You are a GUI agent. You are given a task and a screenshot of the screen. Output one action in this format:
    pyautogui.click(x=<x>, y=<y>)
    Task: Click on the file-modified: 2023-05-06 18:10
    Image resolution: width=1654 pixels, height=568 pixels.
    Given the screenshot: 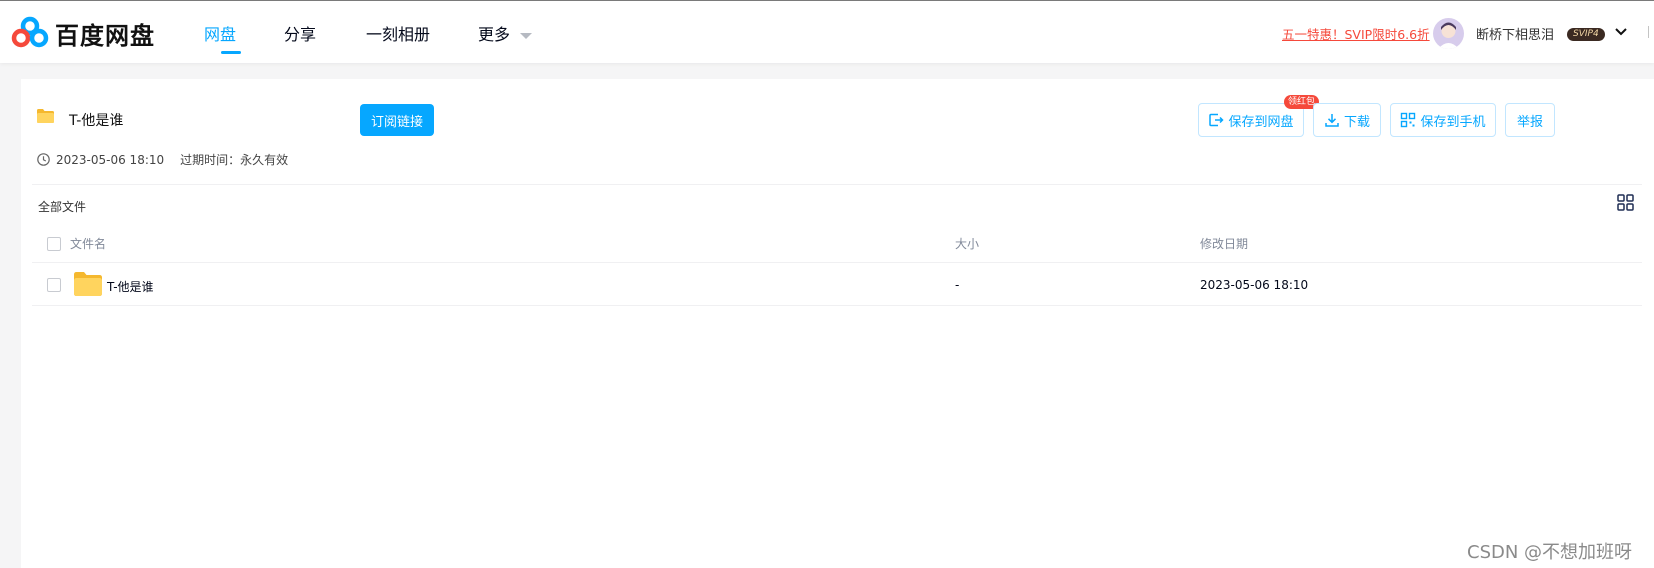 What is the action you would take?
    pyautogui.click(x=1254, y=285)
    